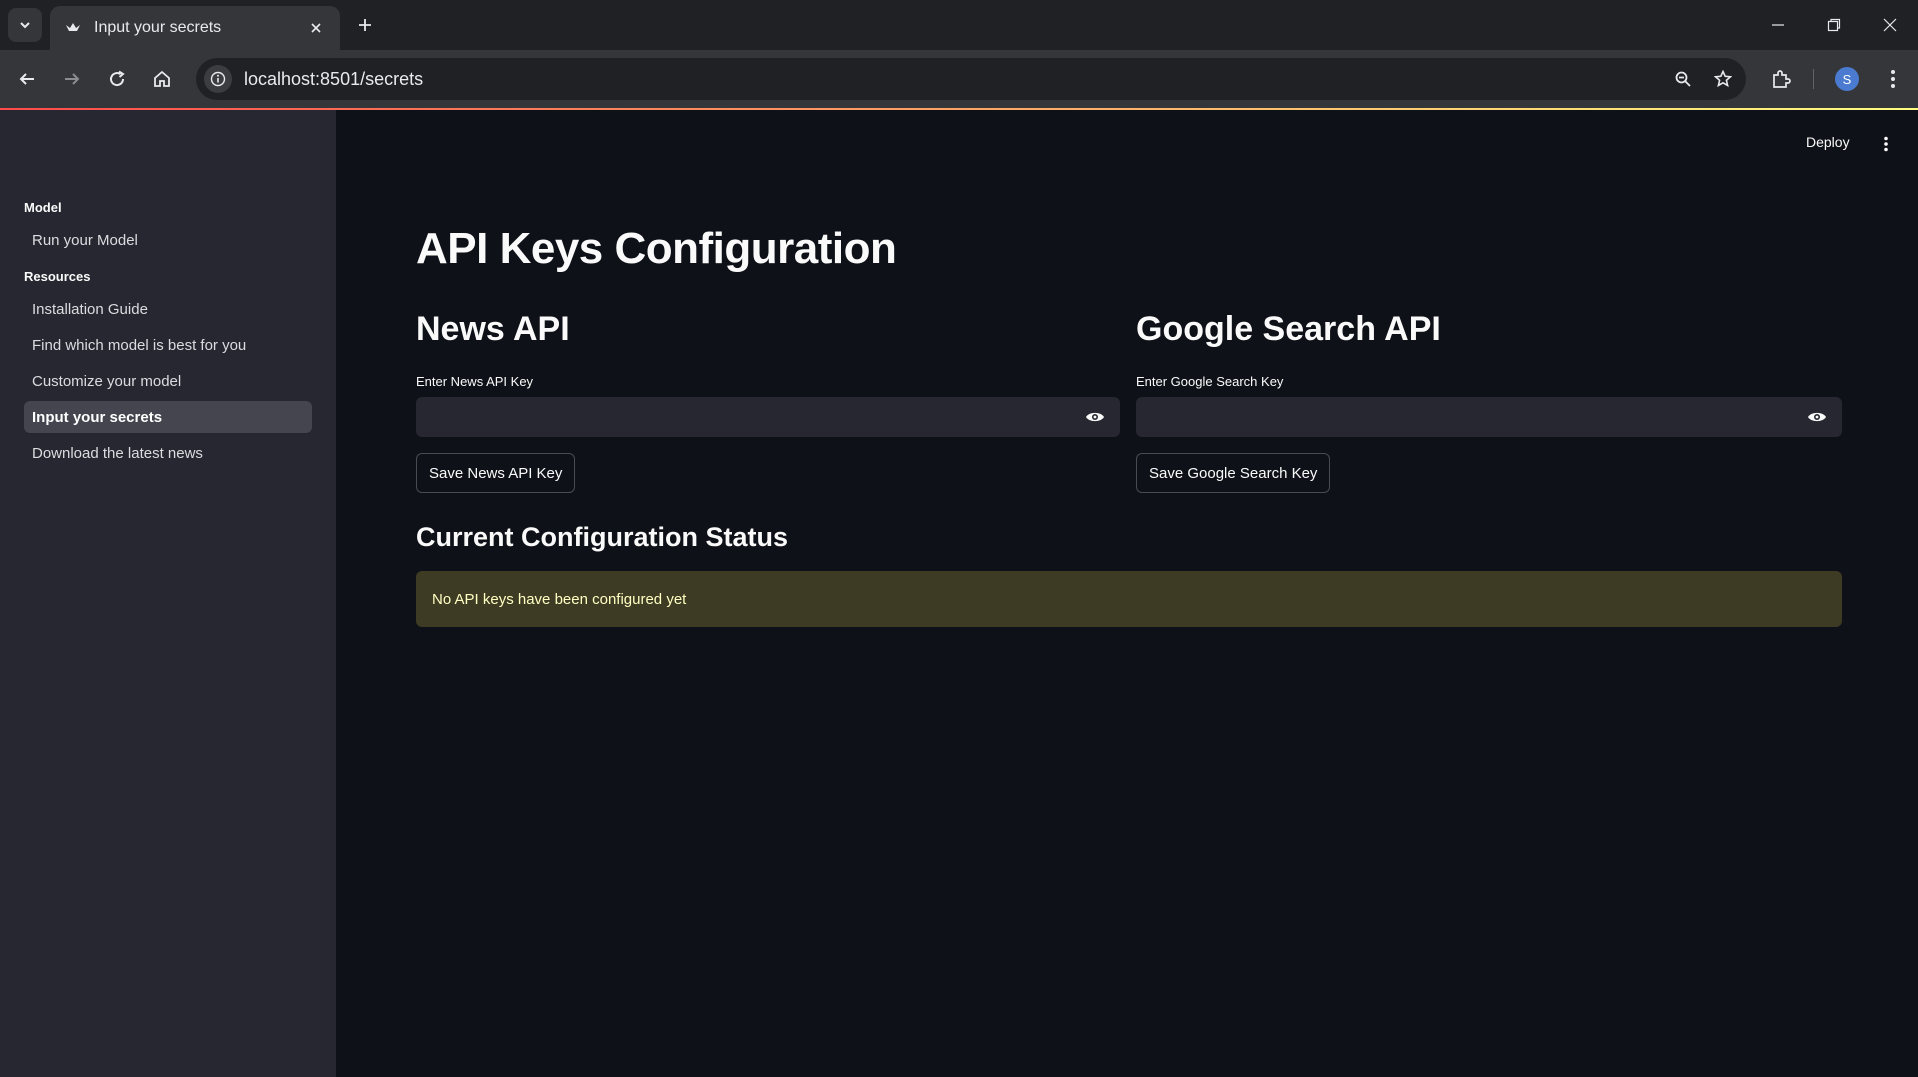 This screenshot has height=1077, width=1918. I want to click on home-icon, so click(162, 78).